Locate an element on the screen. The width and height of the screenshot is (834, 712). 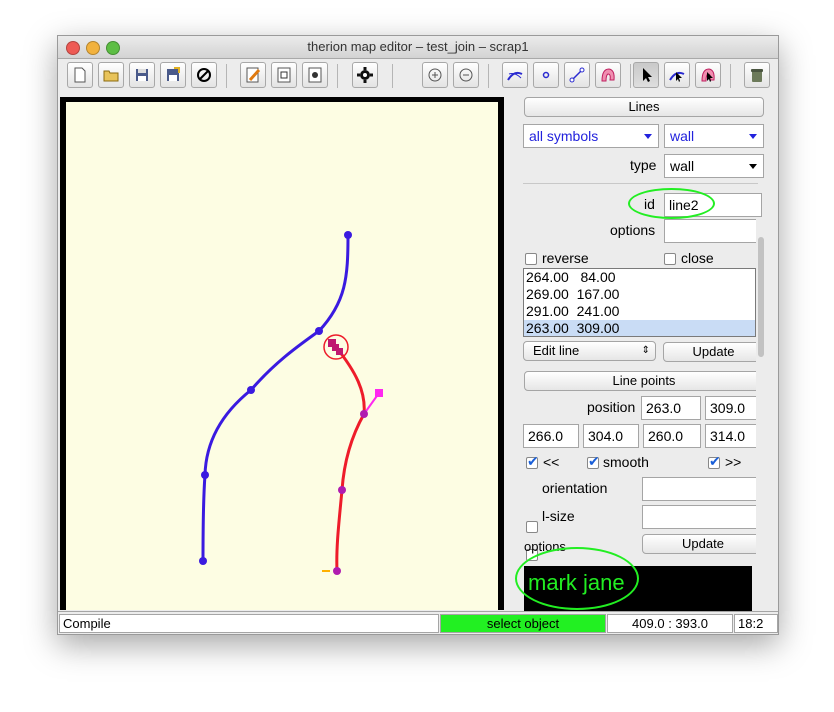
zoom-out-button is located at coordinates (466, 75).